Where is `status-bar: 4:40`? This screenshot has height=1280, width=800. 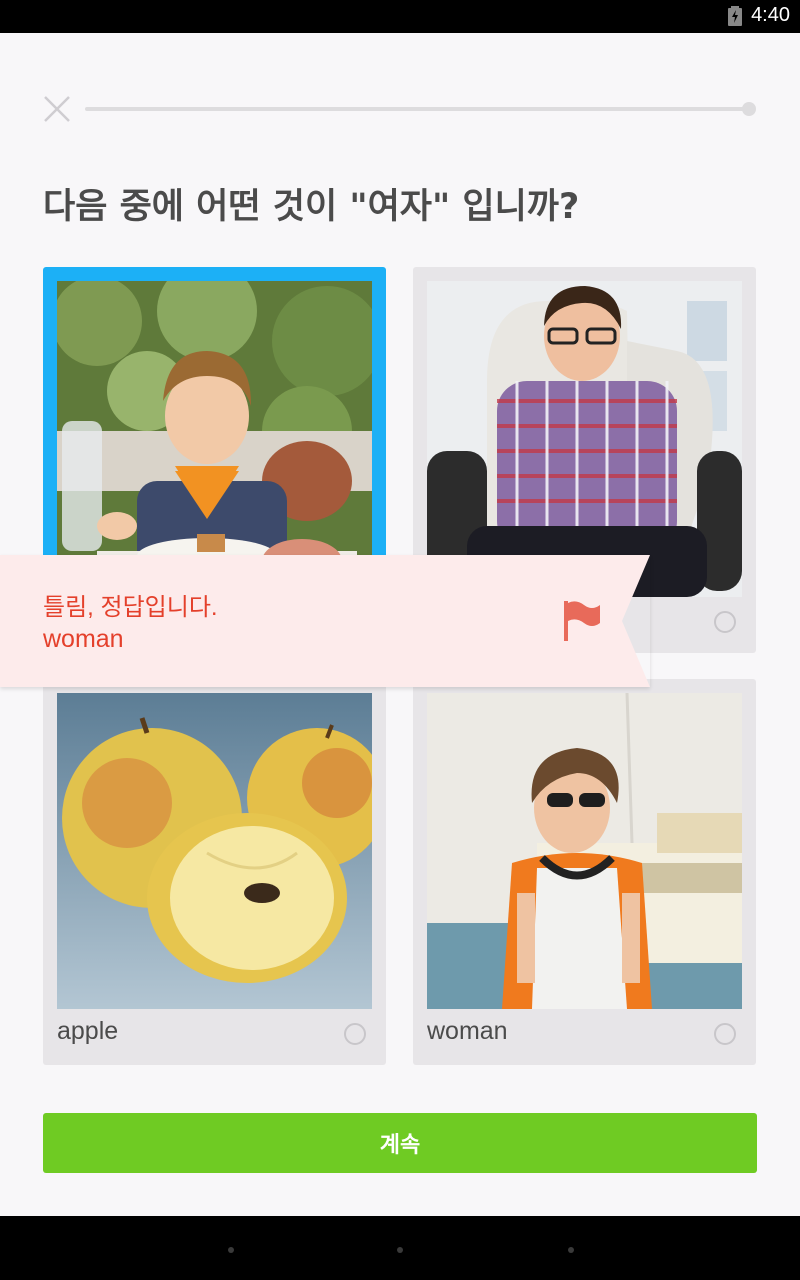 status-bar: 4:40 is located at coordinates (400, 16).